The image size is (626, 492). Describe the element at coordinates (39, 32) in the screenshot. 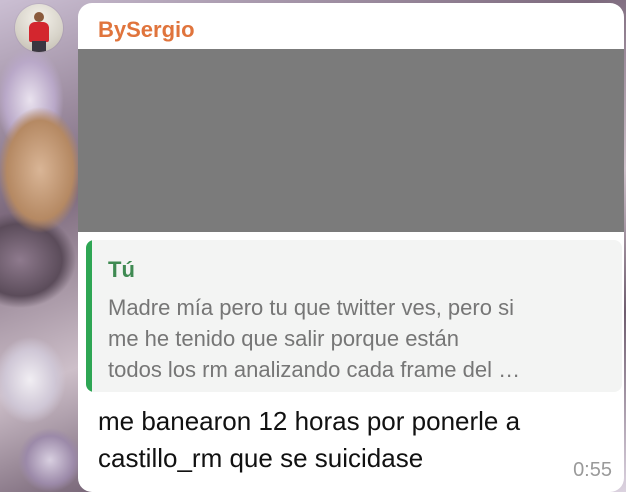

I see `avatar-figure-shirt` at that location.